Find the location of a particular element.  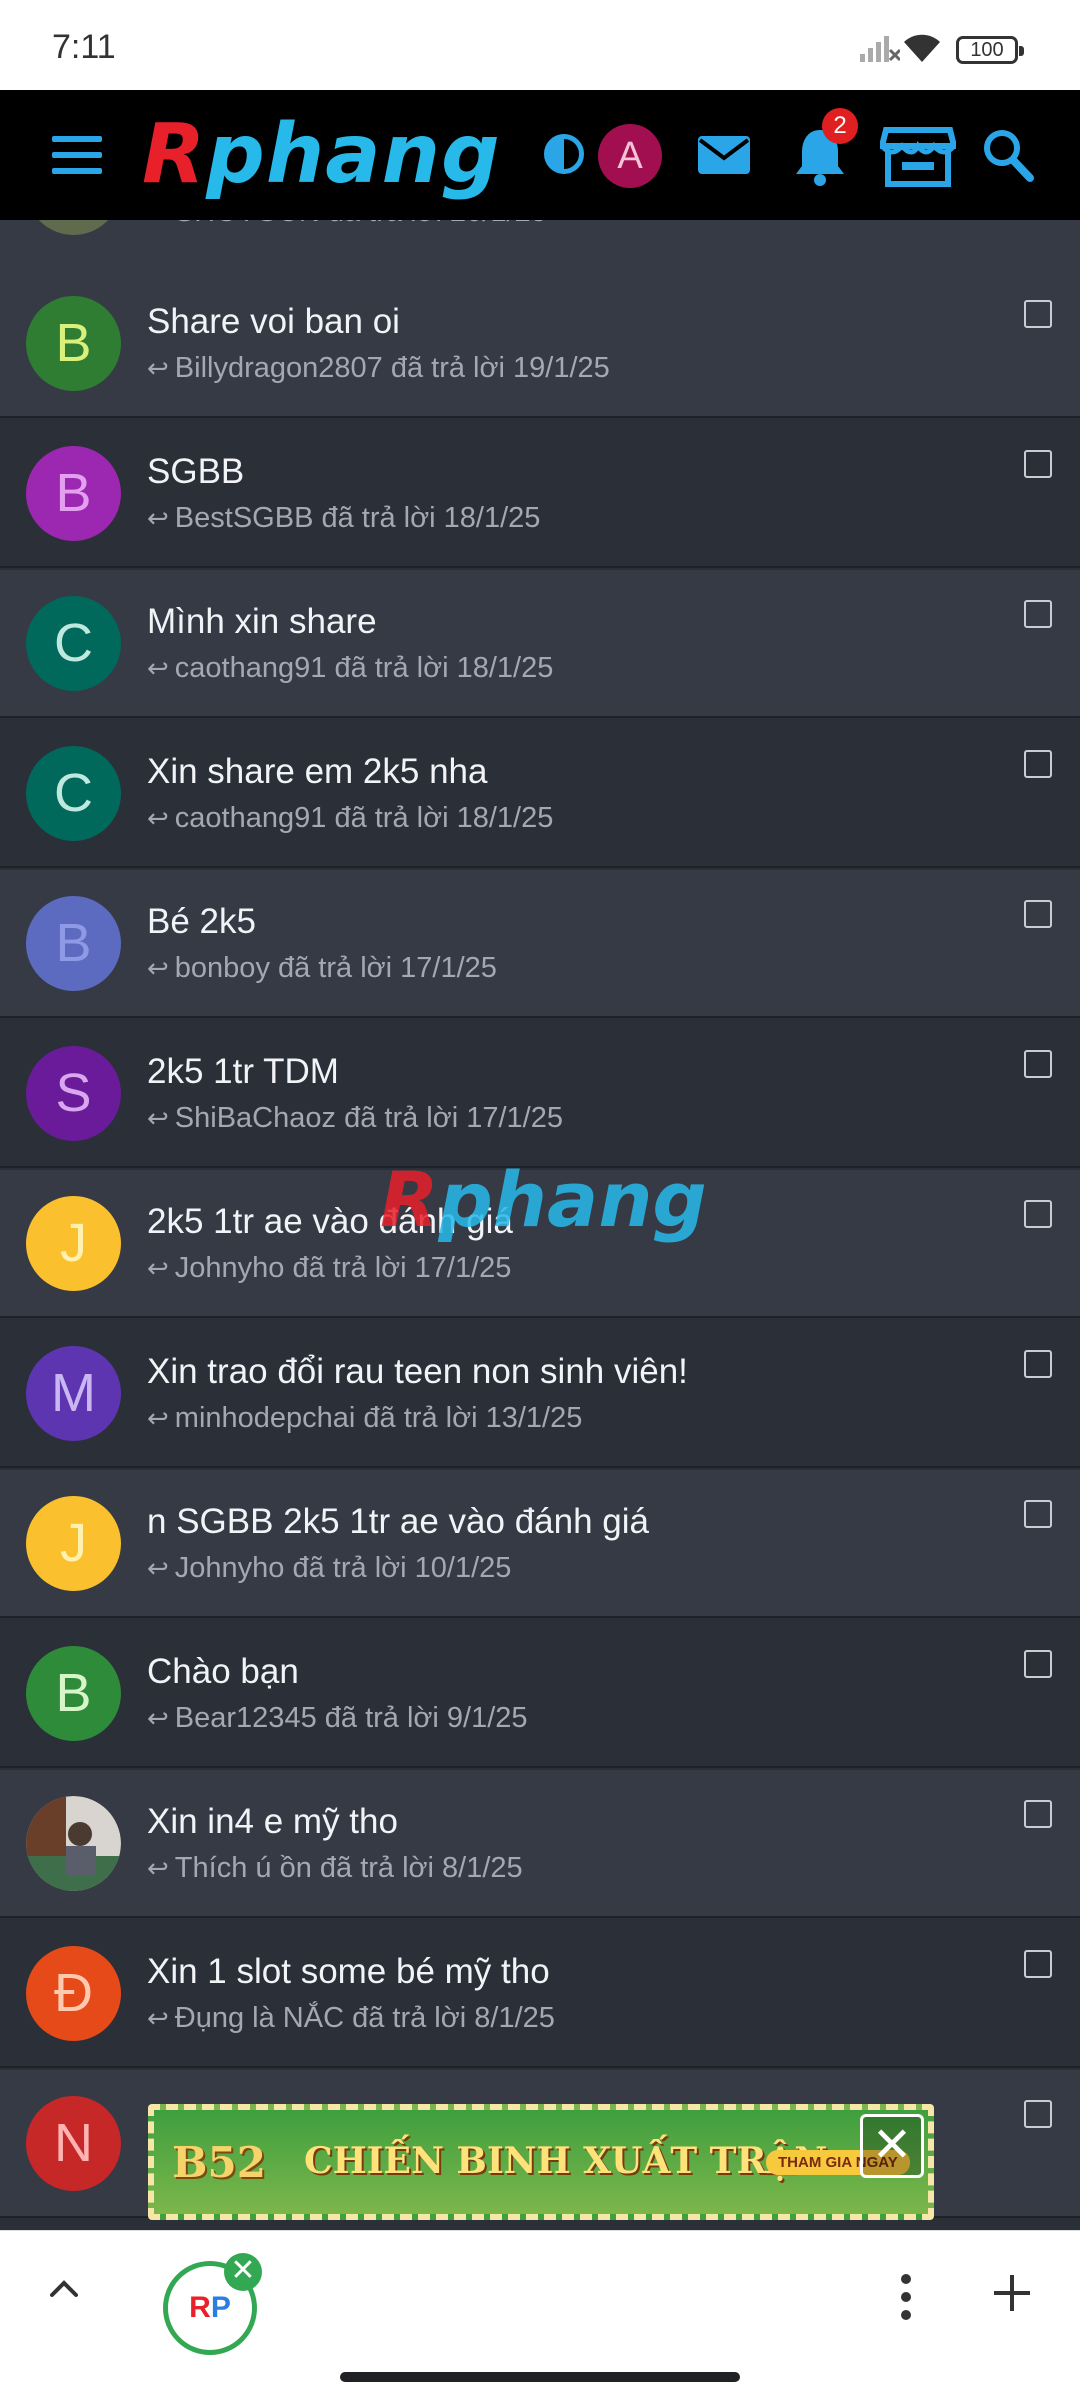

search-icon is located at coordinates (1008, 154).